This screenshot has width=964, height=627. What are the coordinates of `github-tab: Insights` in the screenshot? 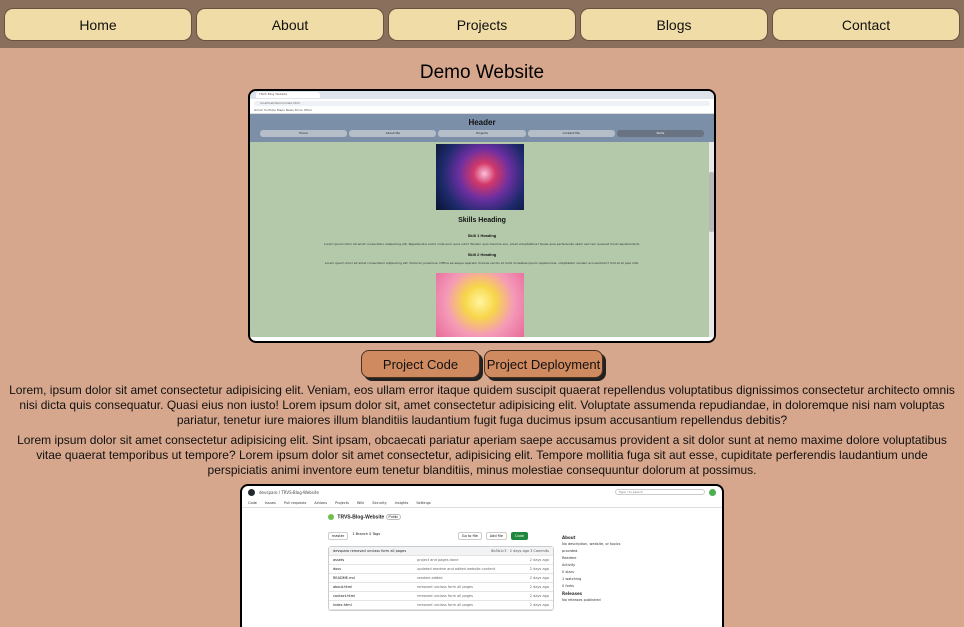 It's located at (401, 502).